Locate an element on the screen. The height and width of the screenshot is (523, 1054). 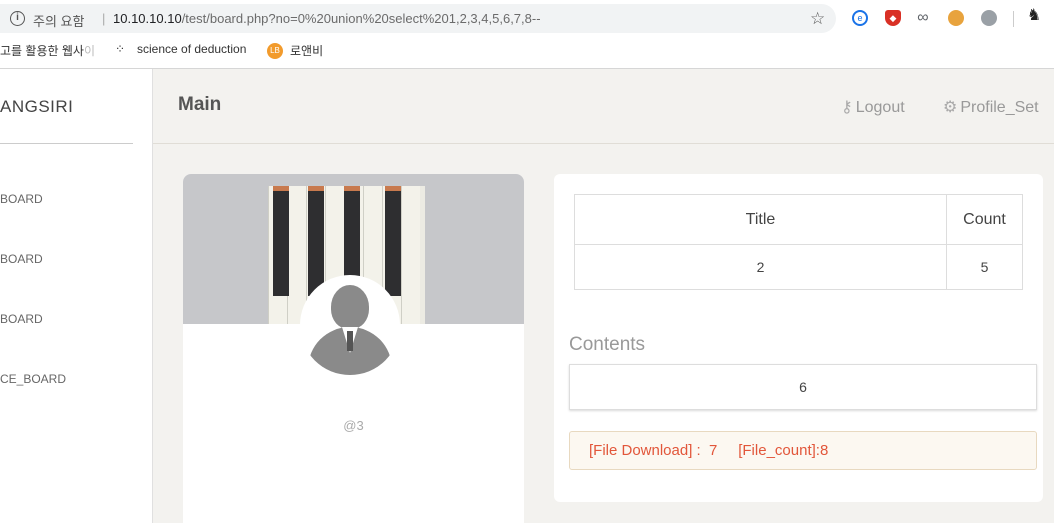
logout-label: Logout is located at coordinates (880, 107).